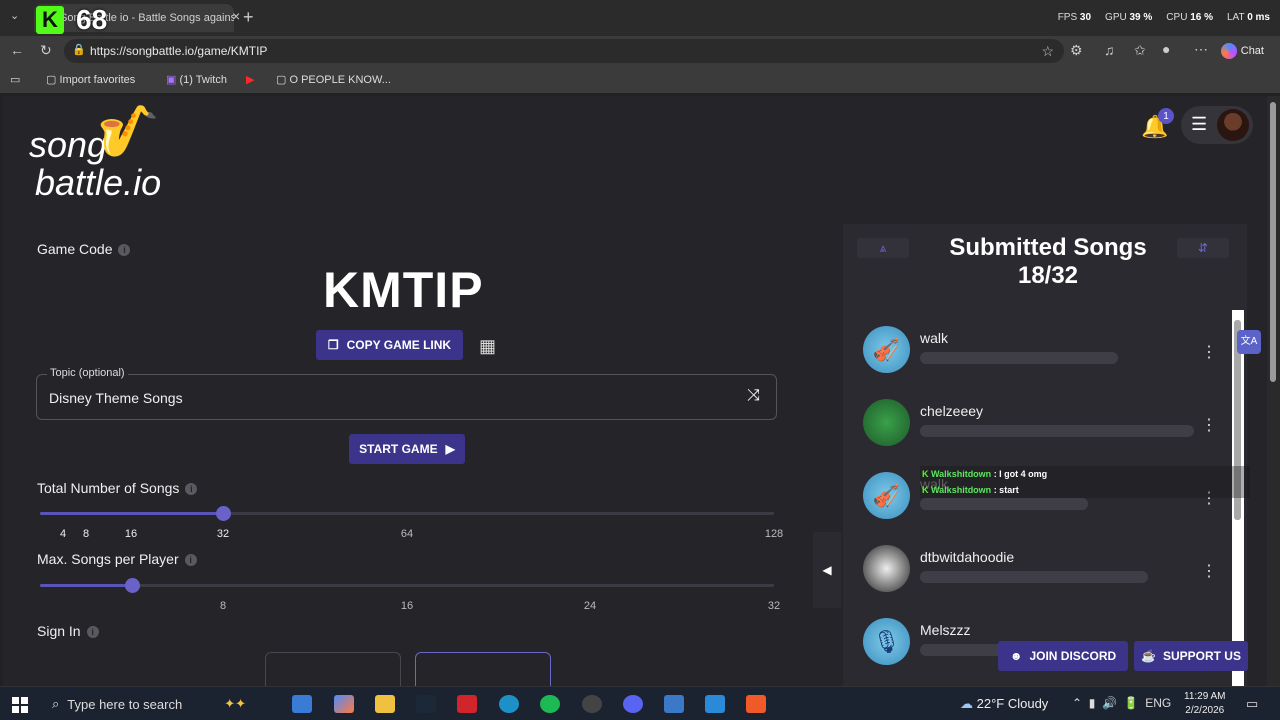 This screenshot has height=720, width=1280. What do you see at coordinates (550, 704) in the screenshot?
I see `spotify-icon` at bounding box center [550, 704].